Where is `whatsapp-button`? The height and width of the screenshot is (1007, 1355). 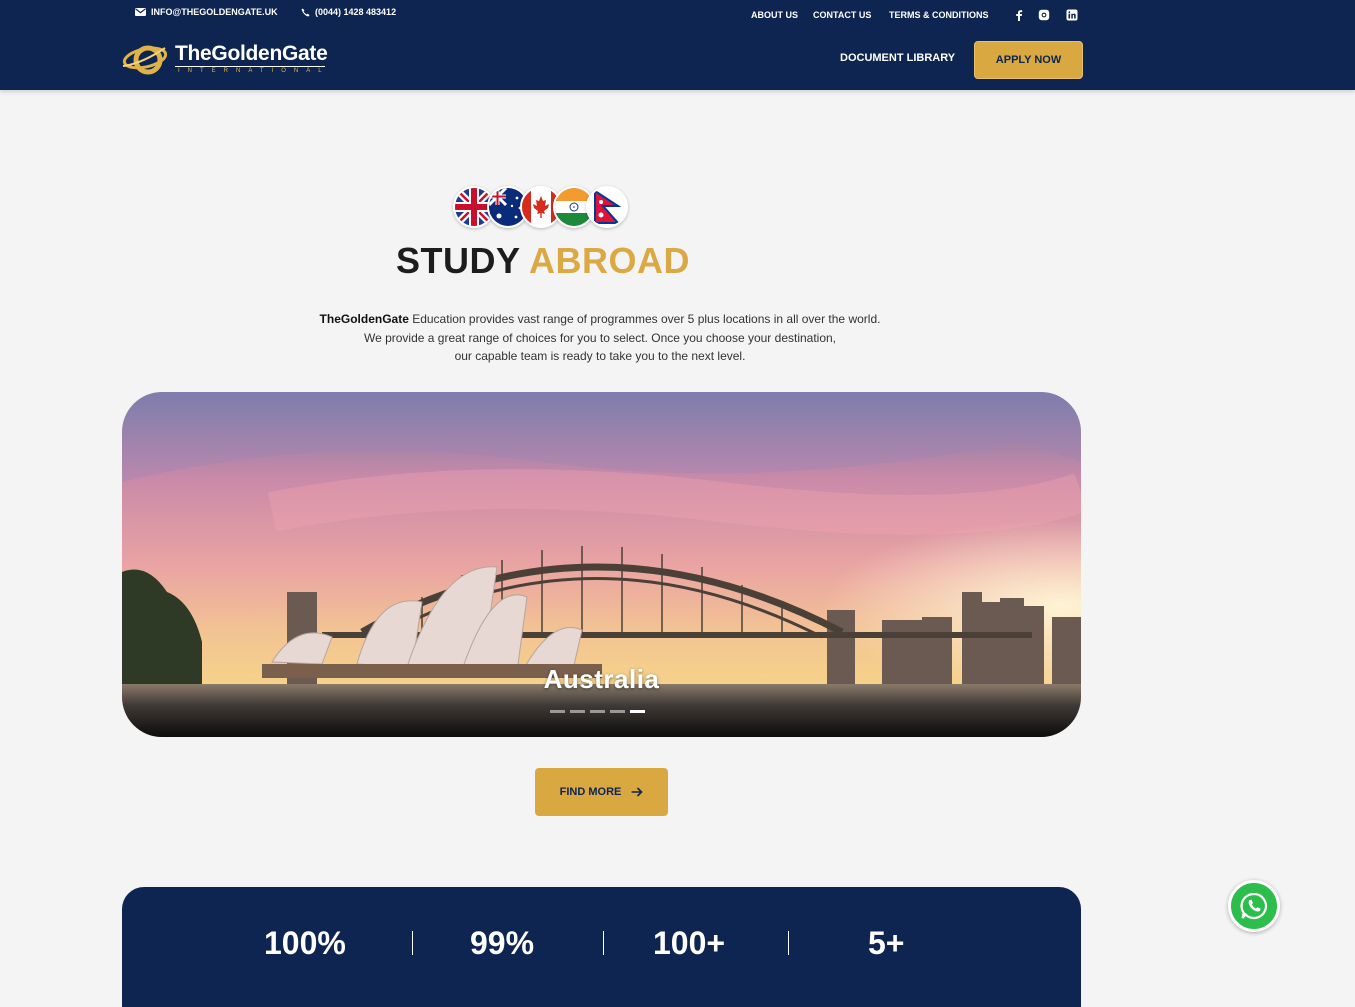
whatsapp-button is located at coordinates (1254, 906).